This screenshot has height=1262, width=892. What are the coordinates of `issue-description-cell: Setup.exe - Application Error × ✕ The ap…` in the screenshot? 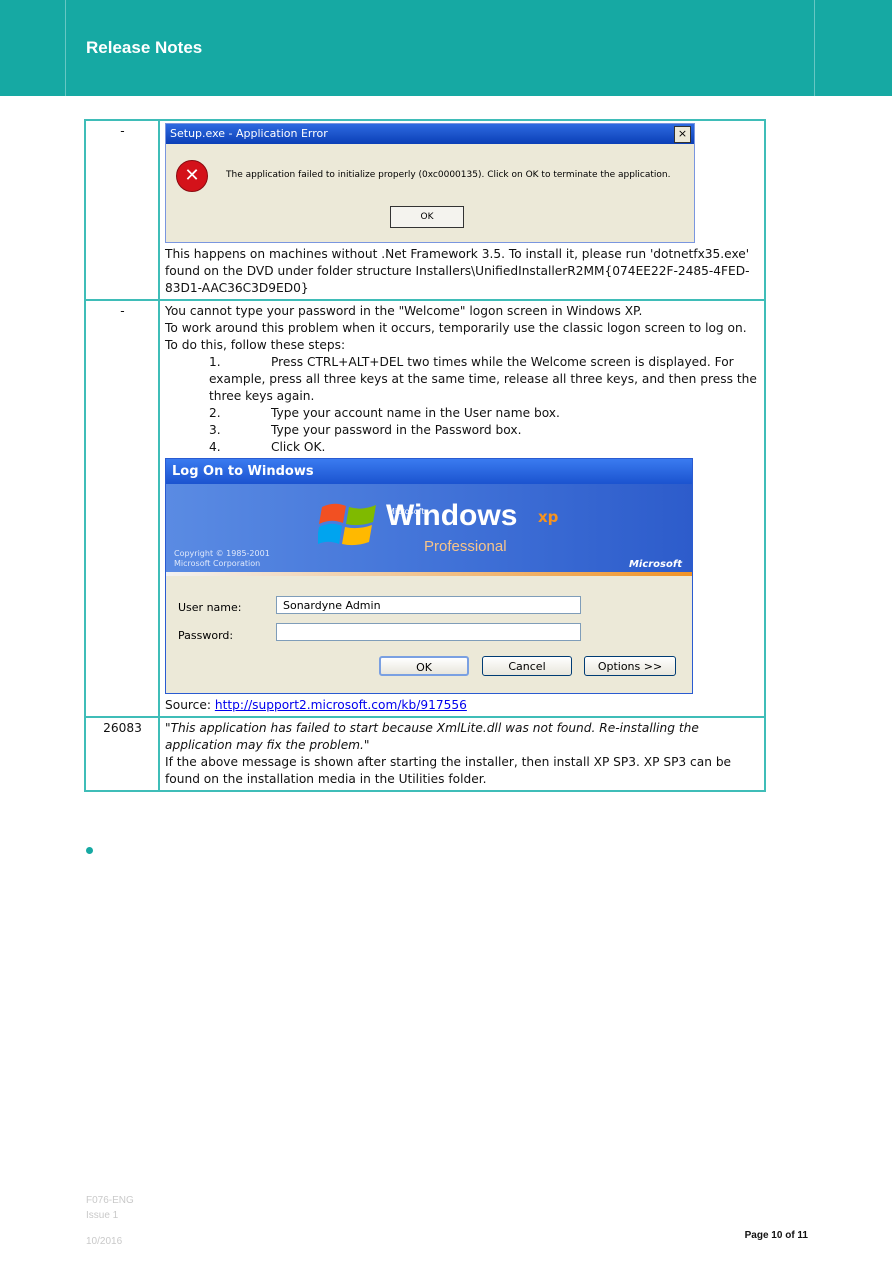 It's located at (462, 210).